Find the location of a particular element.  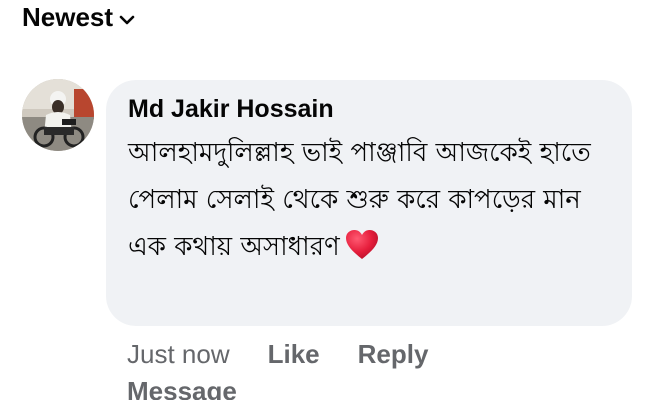

heart-icon is located at coordinates (362, 244).